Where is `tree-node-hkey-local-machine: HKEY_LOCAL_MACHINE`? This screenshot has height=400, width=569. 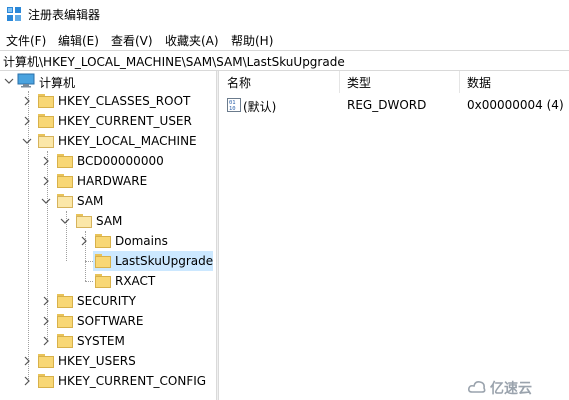 tree-node-hkey-local-machine: HKEY_LOCAL_MACHINE is located at coordinates (107, 141).